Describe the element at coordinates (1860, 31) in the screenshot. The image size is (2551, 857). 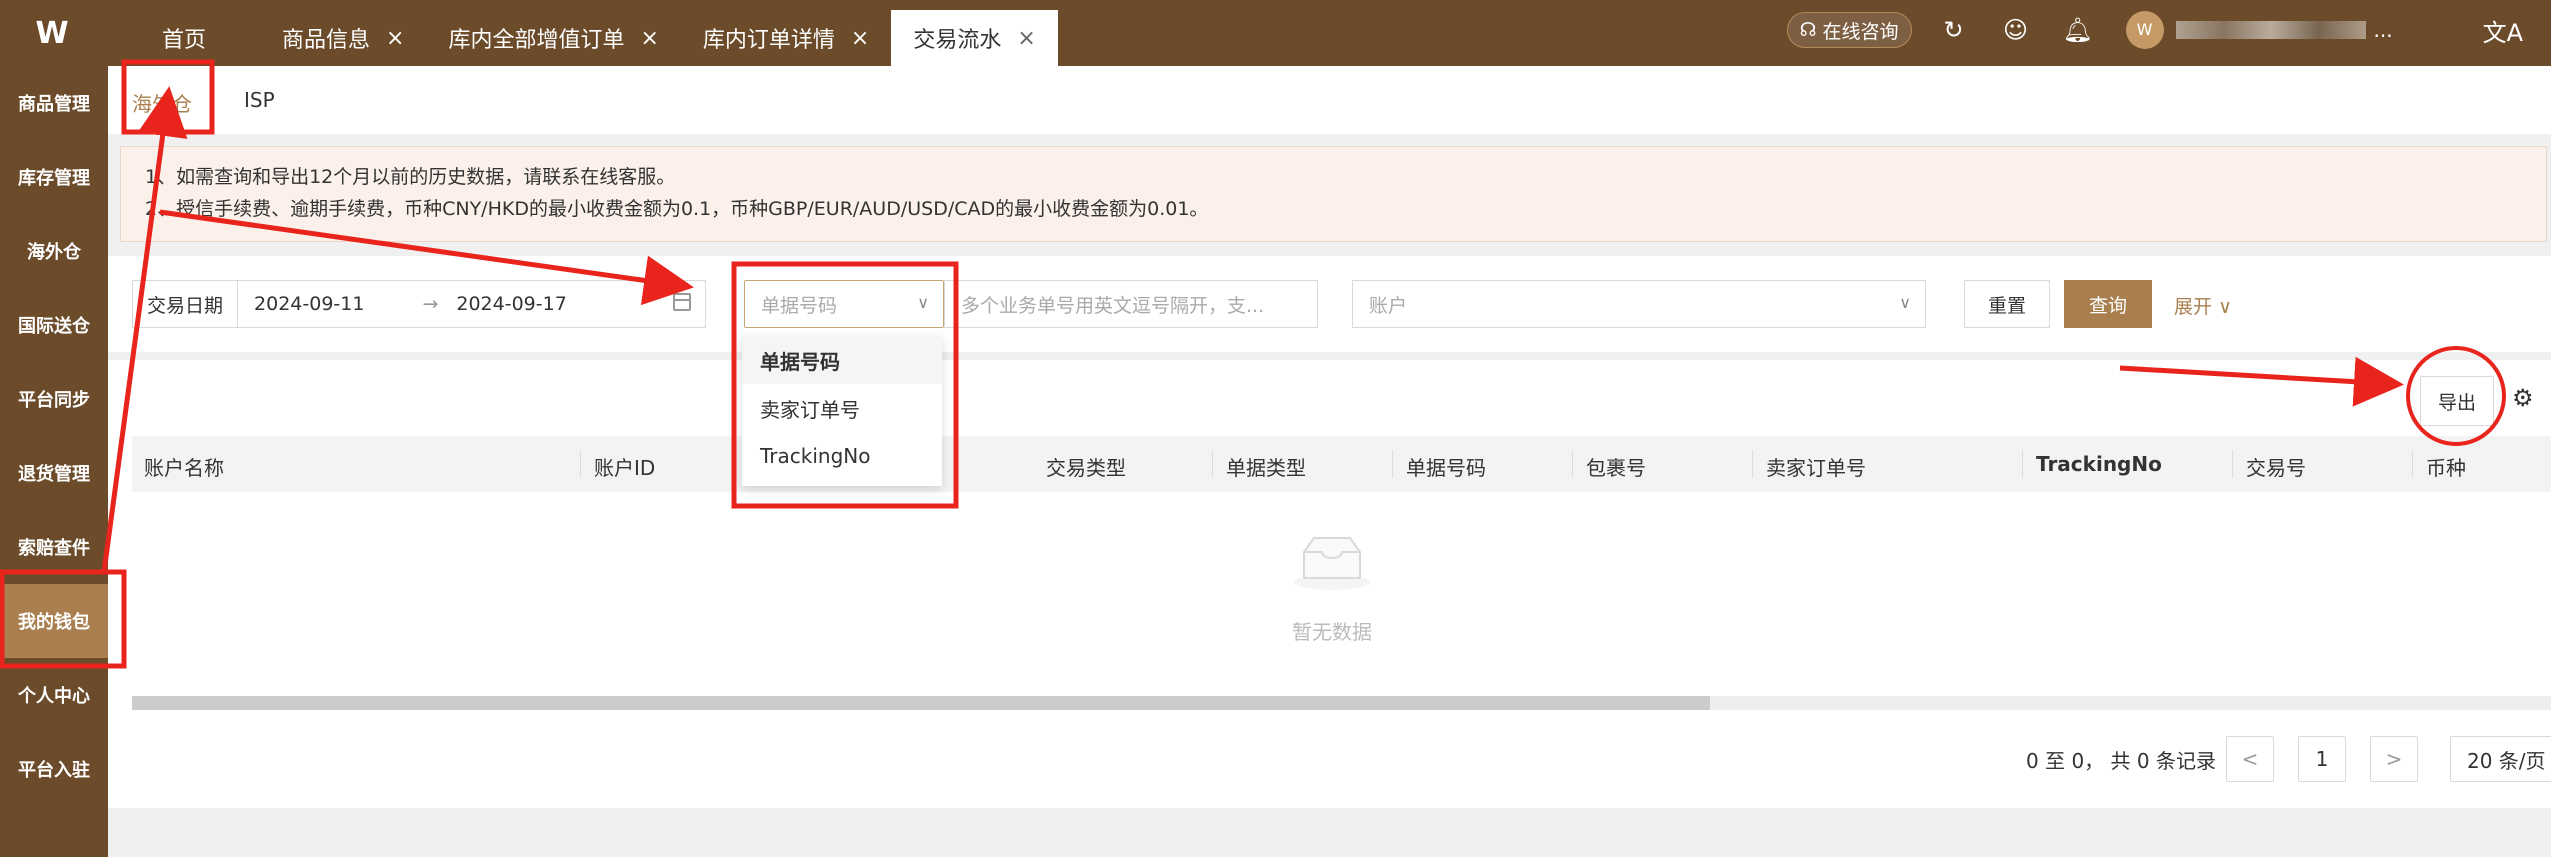
I see `consult-label: 在线咨询` at that location.